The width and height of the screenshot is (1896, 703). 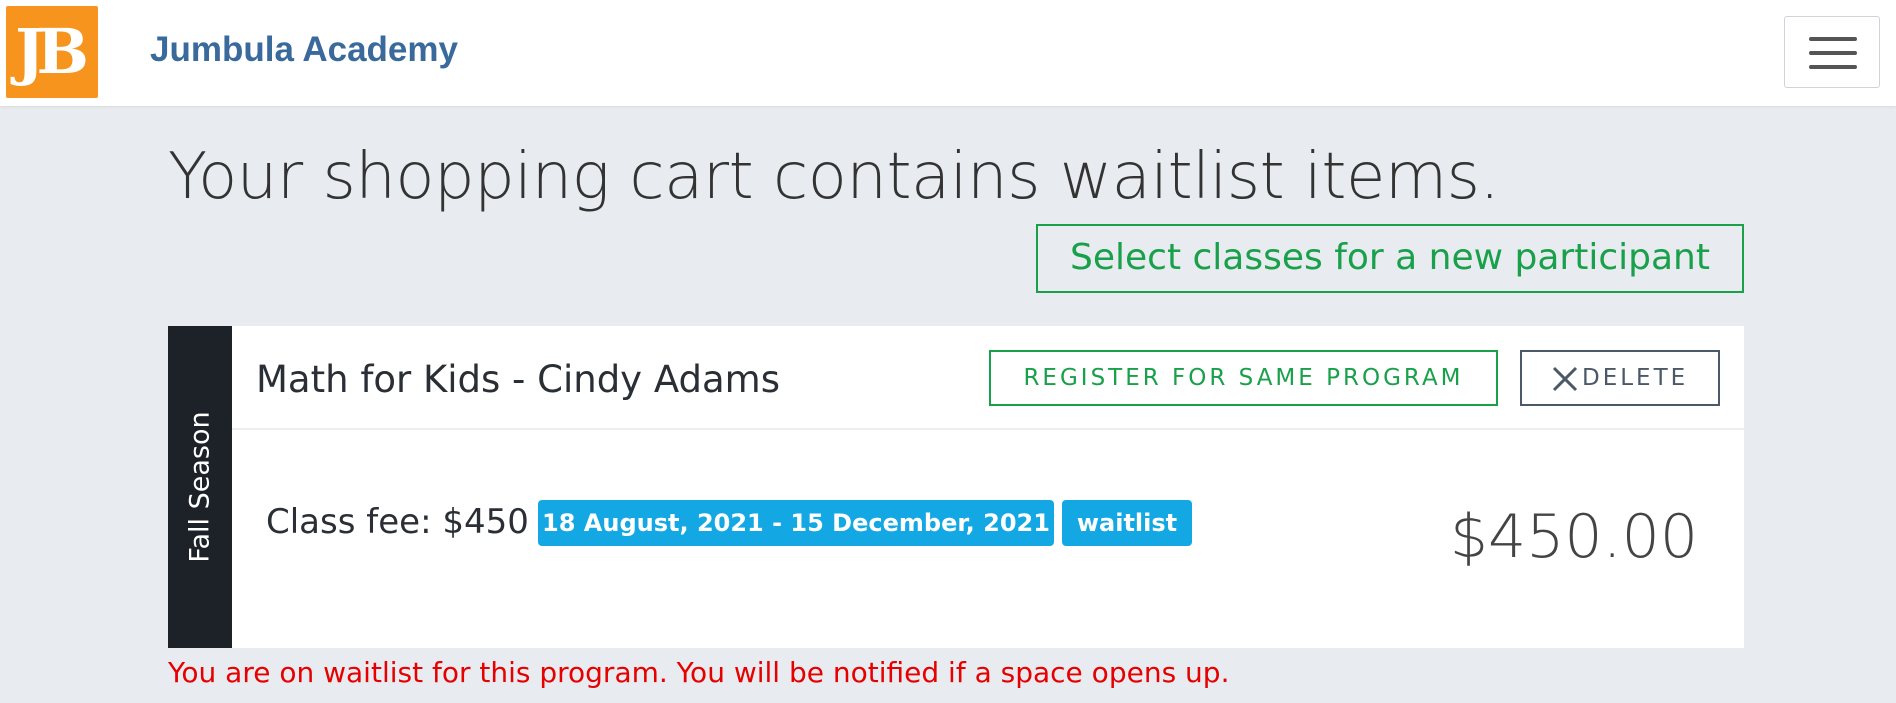 I want to click on card-divider, so click(x=988, y=429).